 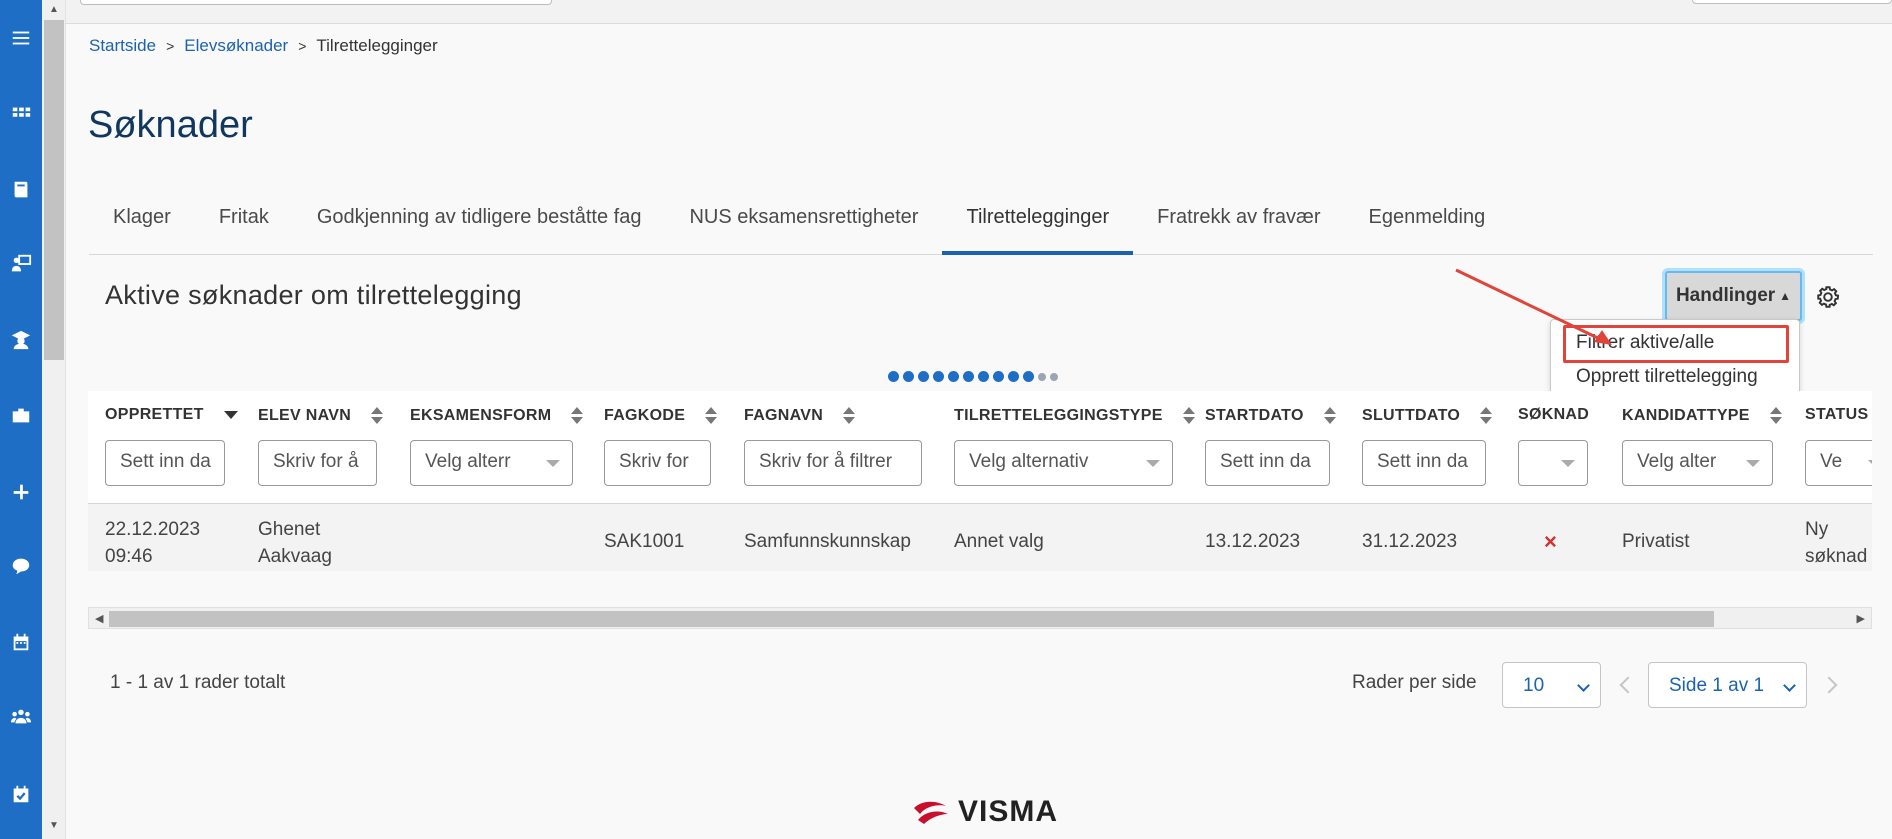 I want to click on column-header-eksamensform: EKSAMENSFORM, so click(x=497, y=416).